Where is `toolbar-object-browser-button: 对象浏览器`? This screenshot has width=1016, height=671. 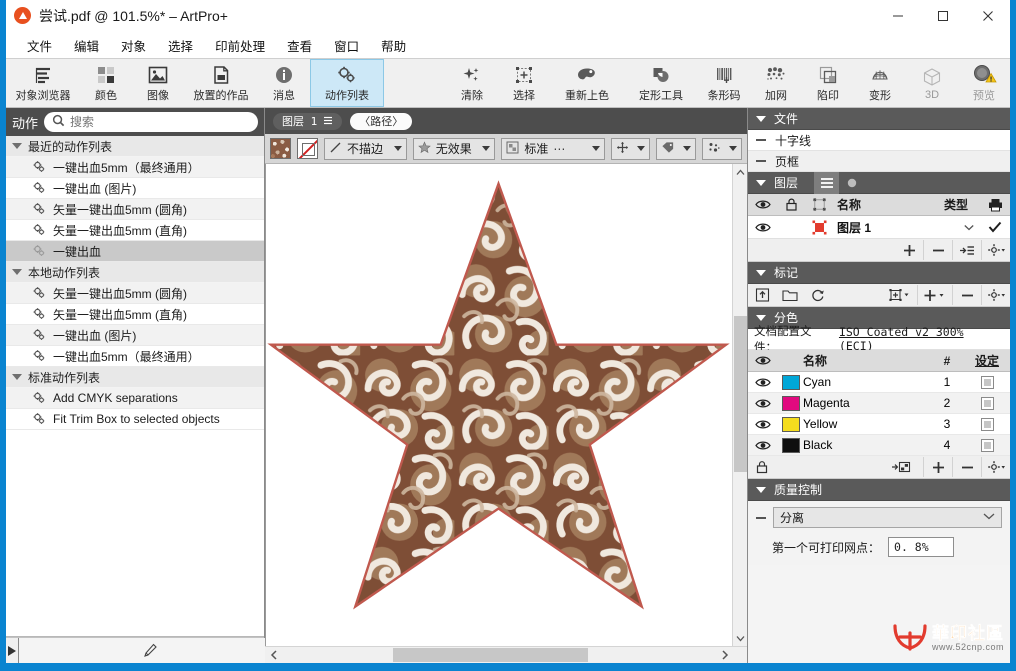 toolbar-object-browser-button: 对象浏览器 is located at coordinates (43, 83).